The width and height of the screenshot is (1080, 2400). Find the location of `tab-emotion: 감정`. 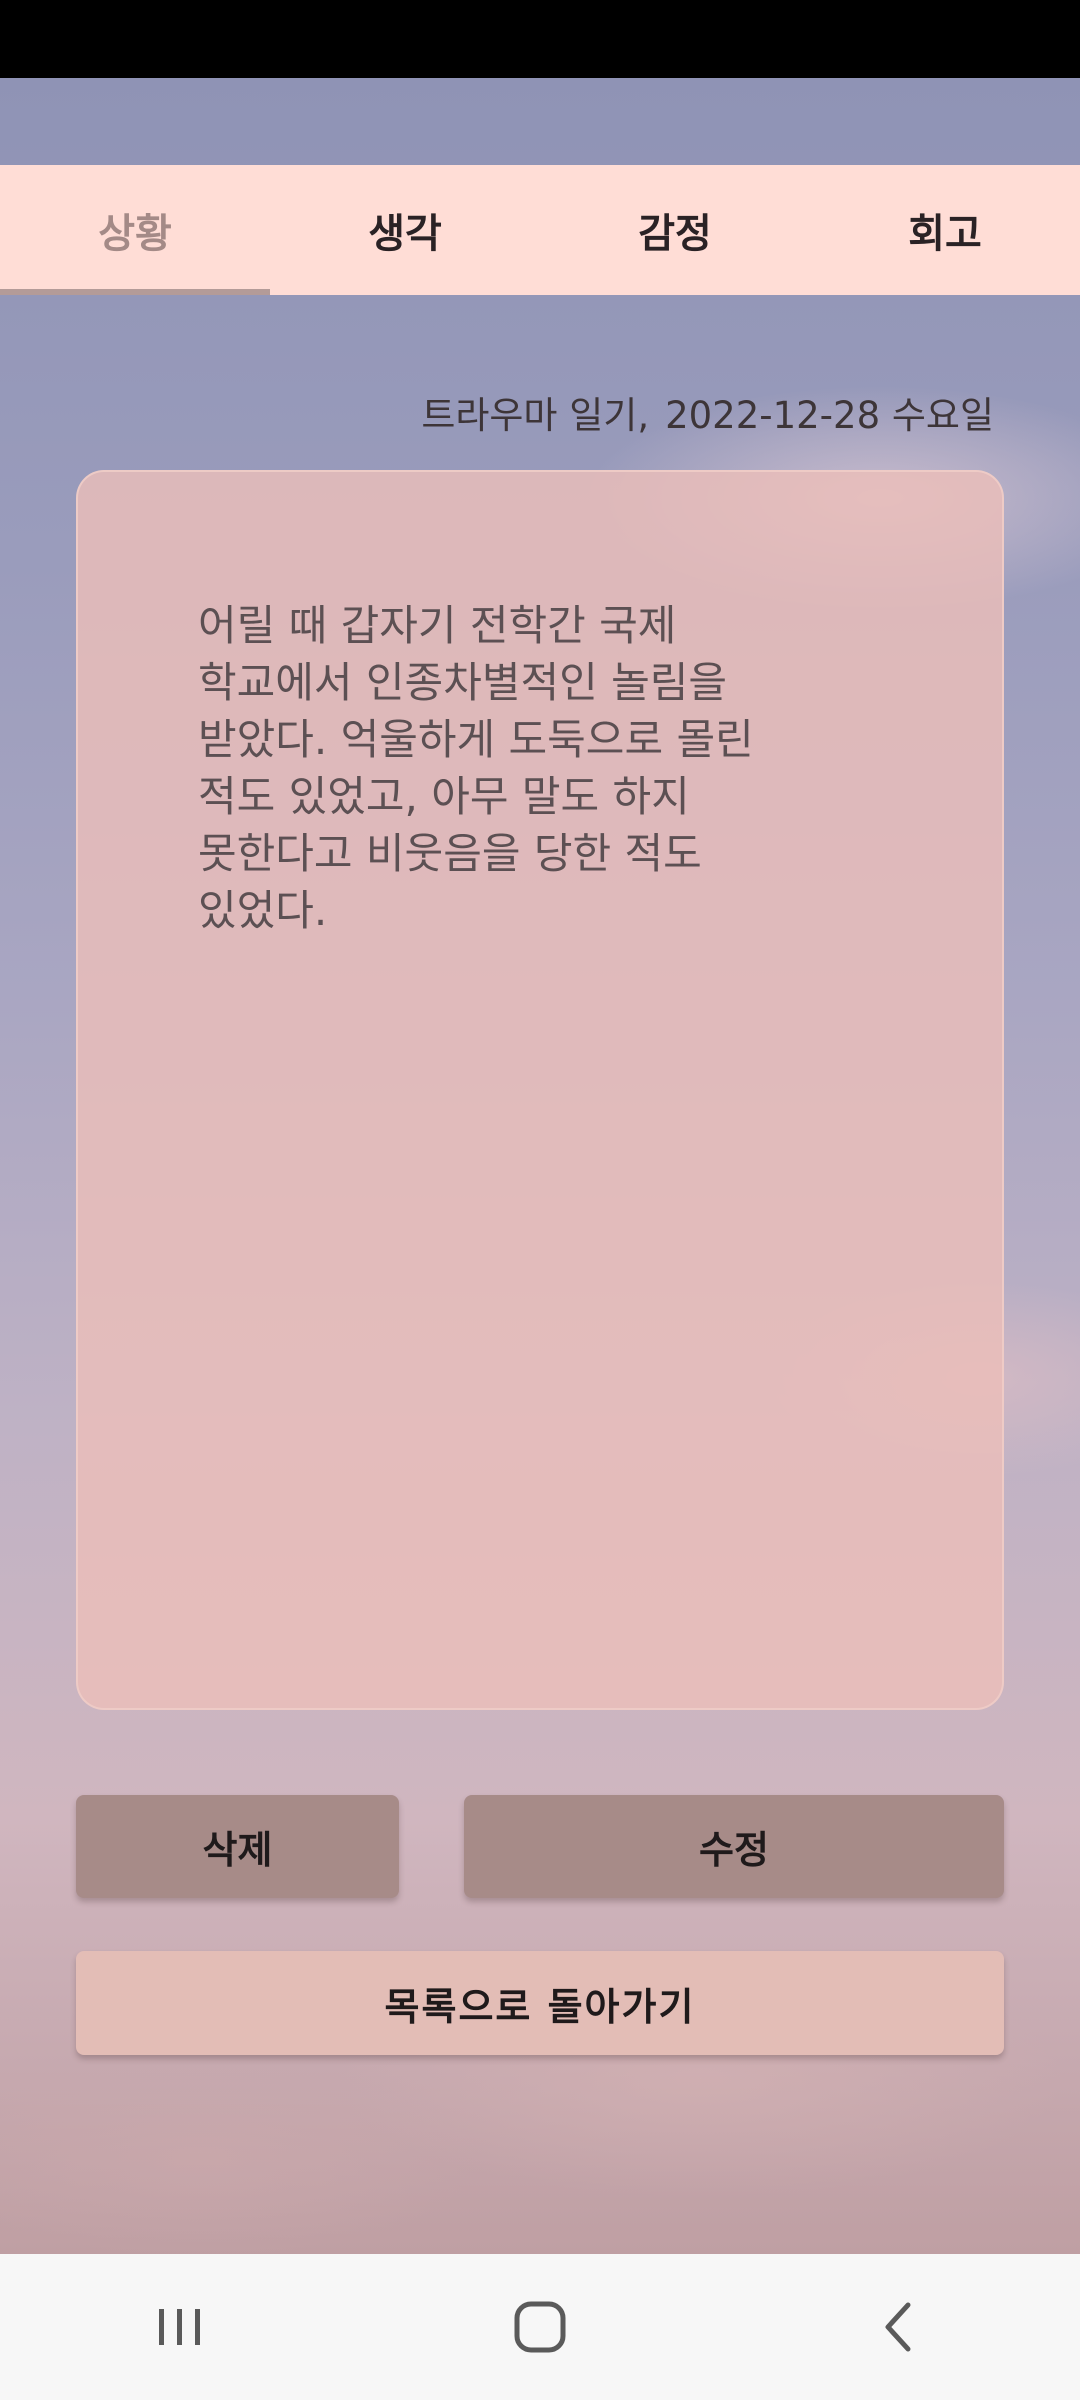

tab-emotion: 감정 is located at coordinates (675, 230).